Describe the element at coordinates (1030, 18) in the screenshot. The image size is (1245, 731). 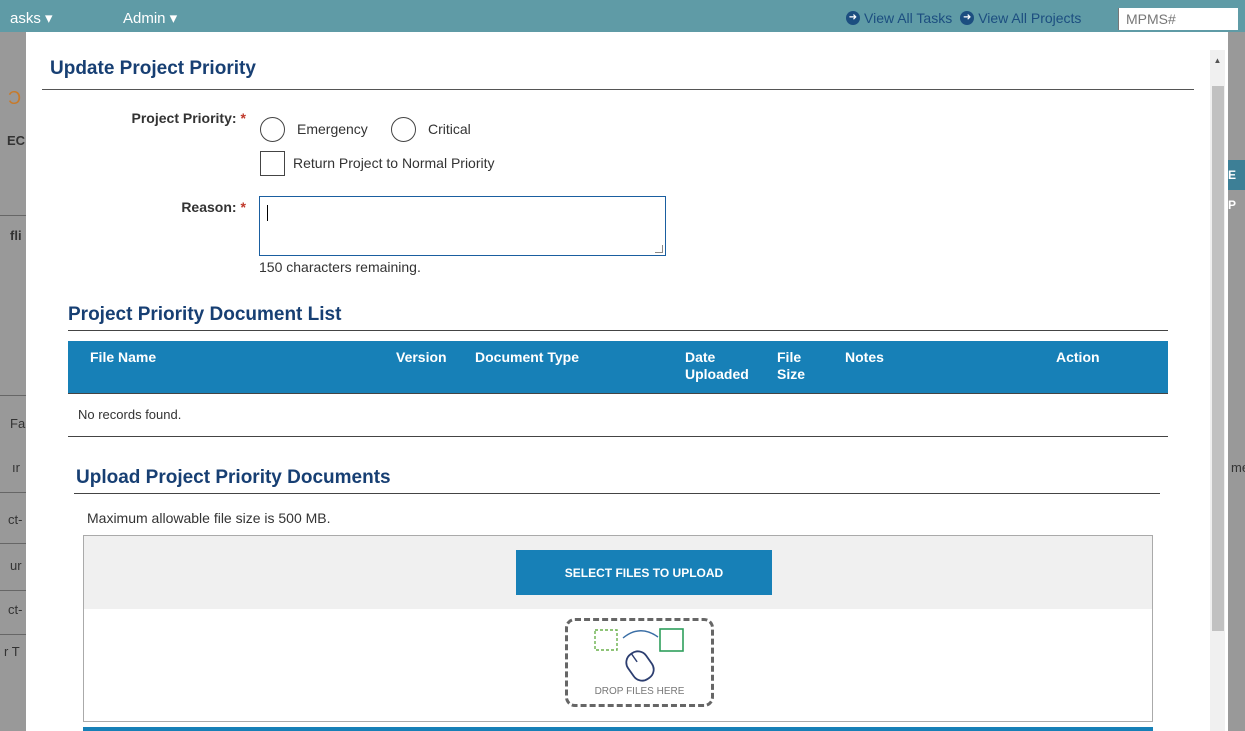
I see `view-all-projects-label: View All Projects` at that location.